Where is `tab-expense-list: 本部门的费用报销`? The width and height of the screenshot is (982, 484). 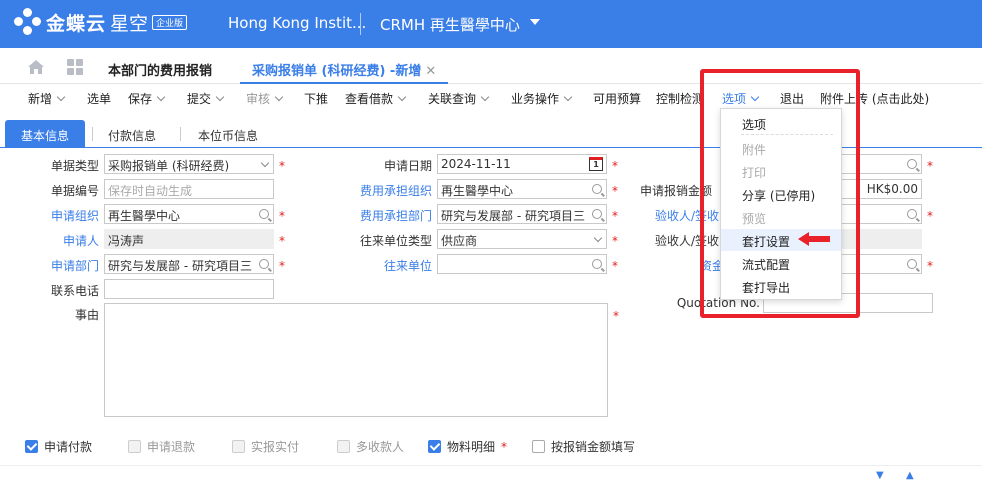
tab-expense-list: 本部门的费用报销 is located at coordinates (160, 69).